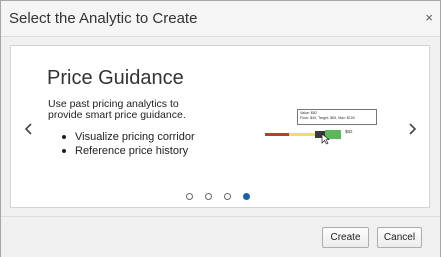  Describe the element at coordinates (127, 137) in the screenshot. I see `feature-item: Visualize pricing corridor` at that location.